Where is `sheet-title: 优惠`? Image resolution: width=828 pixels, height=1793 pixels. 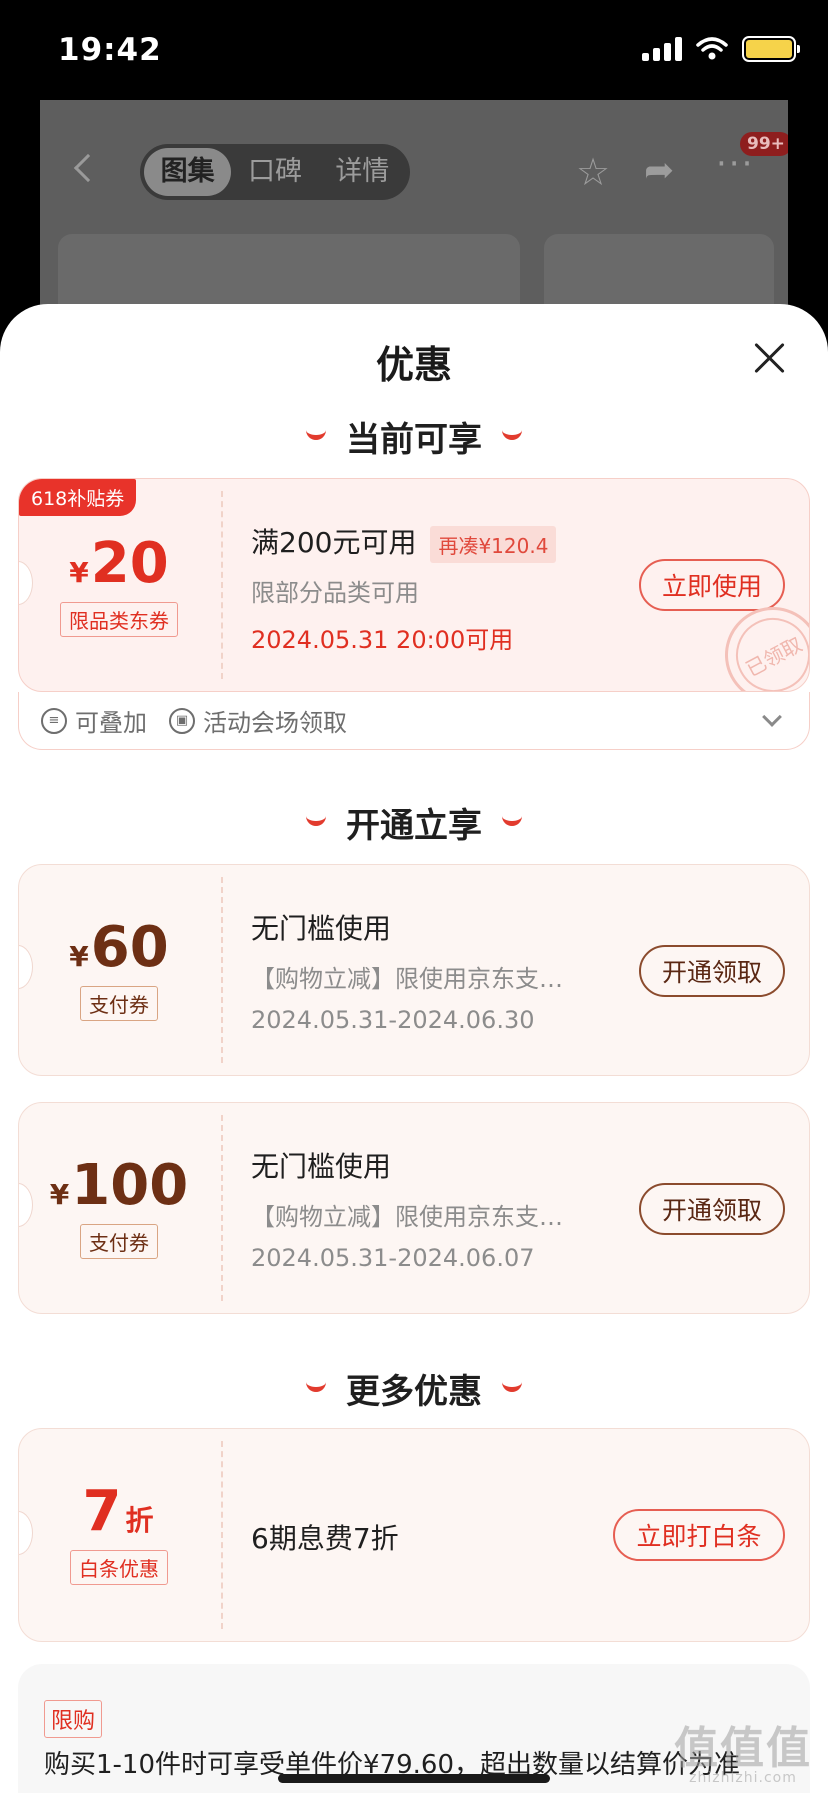
sheet-title: 优惠 is located at coordinates (413, 365).